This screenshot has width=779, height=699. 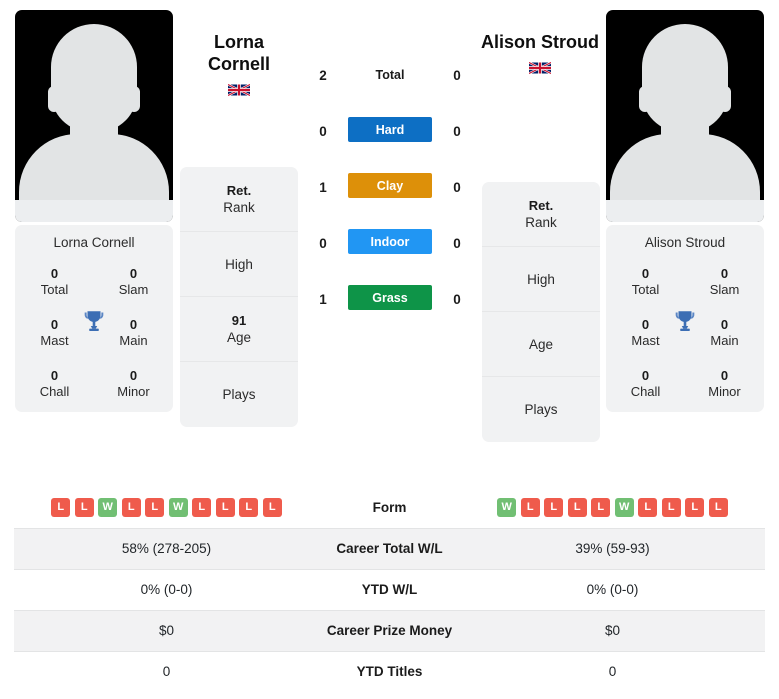 I want to click on titles-total-left: 0 Total, so click(x=54, y=282).